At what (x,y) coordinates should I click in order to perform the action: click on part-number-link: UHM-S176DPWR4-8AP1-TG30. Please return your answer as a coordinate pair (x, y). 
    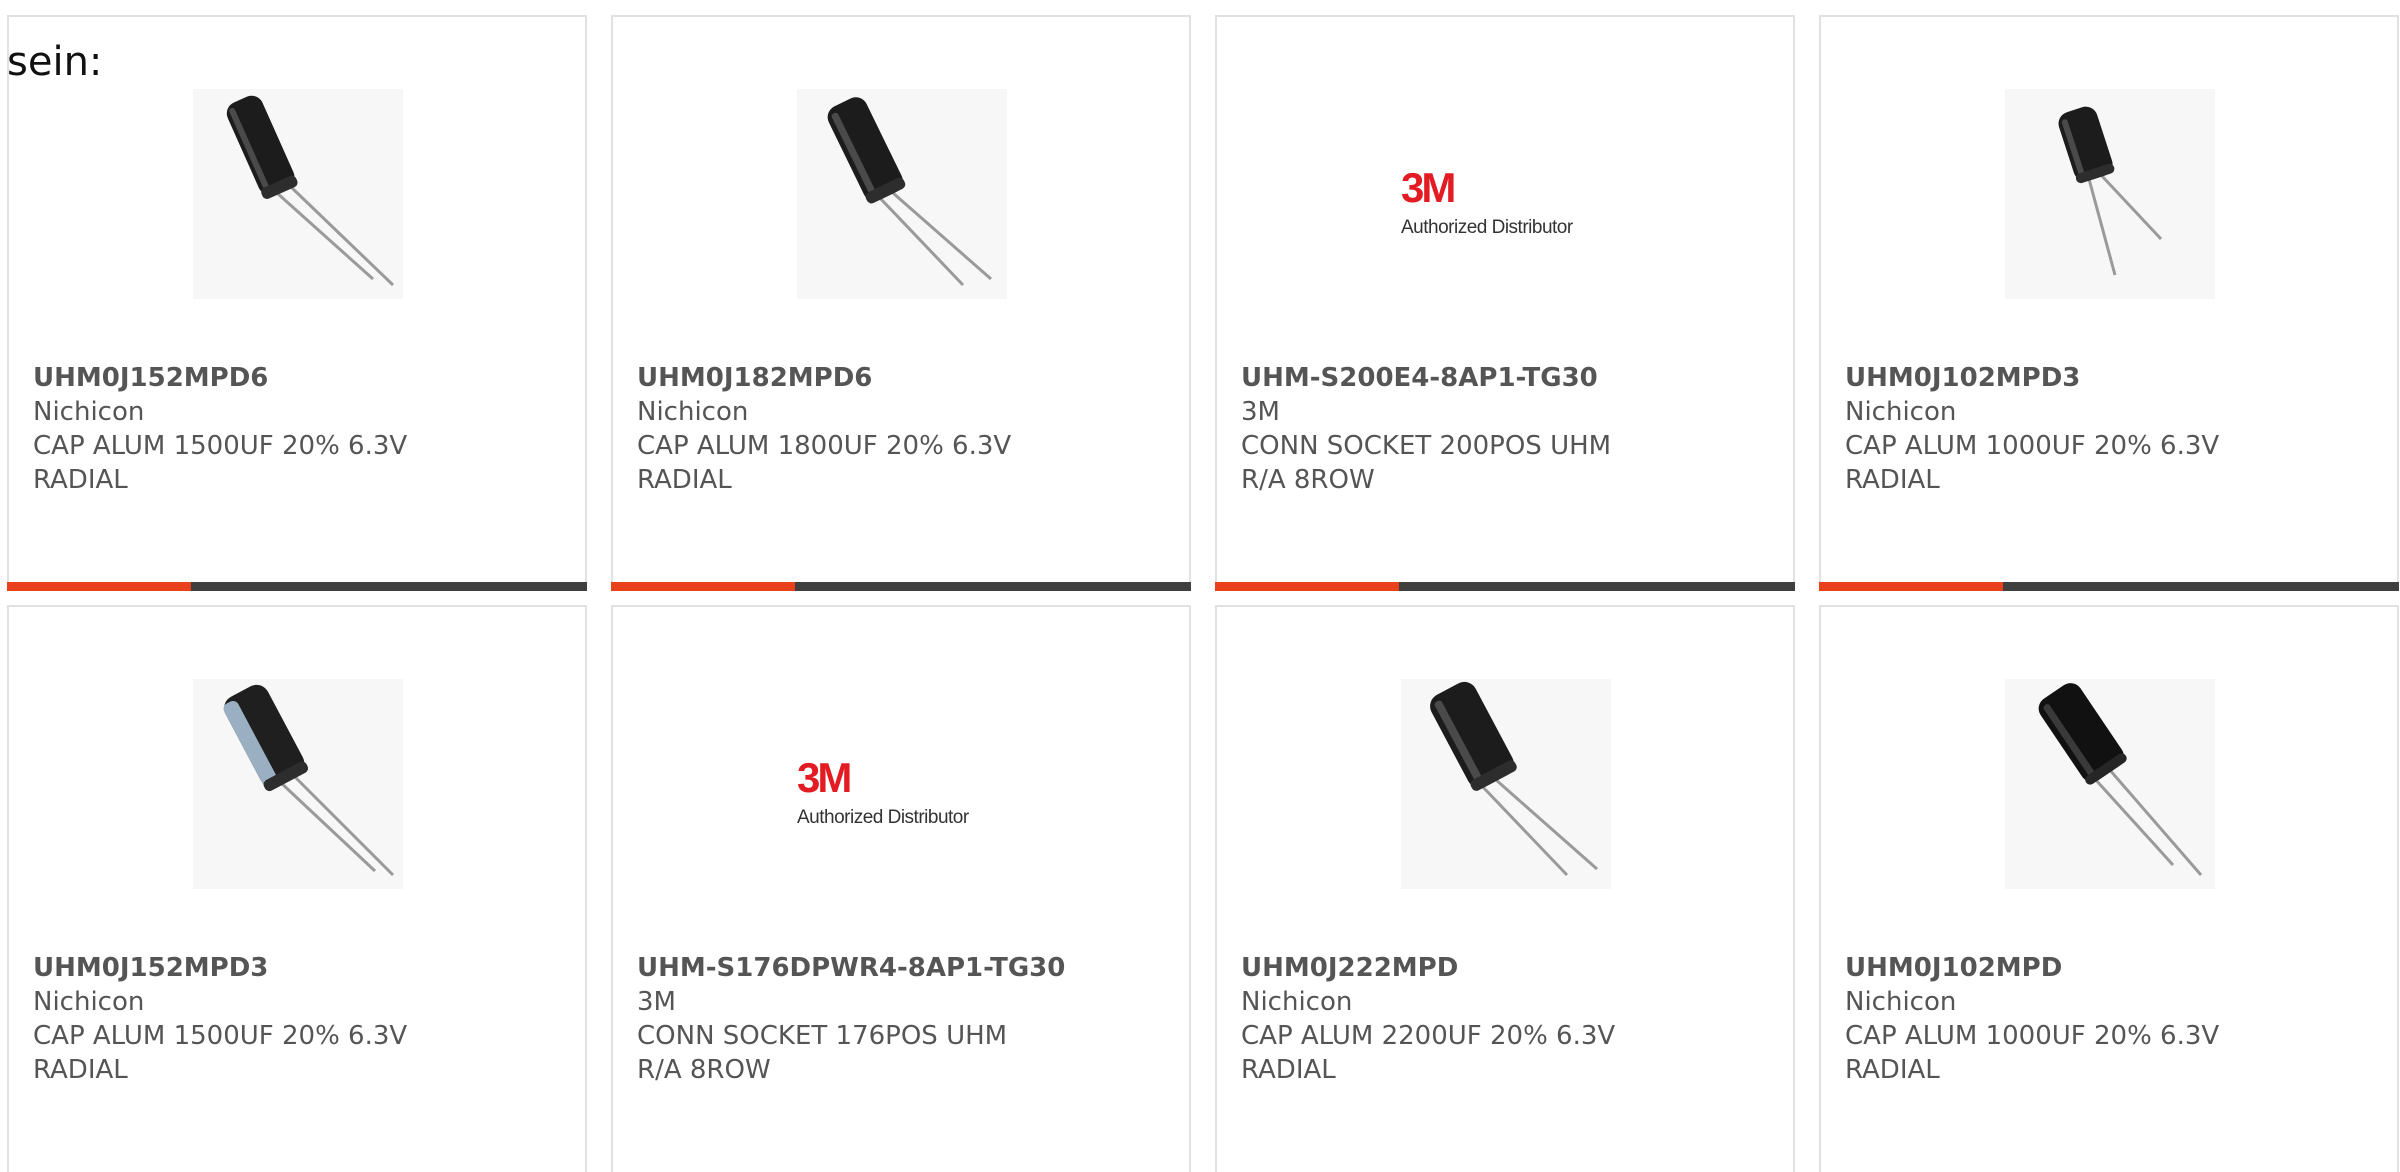
    Looking at the image, I should click on (901, 968).